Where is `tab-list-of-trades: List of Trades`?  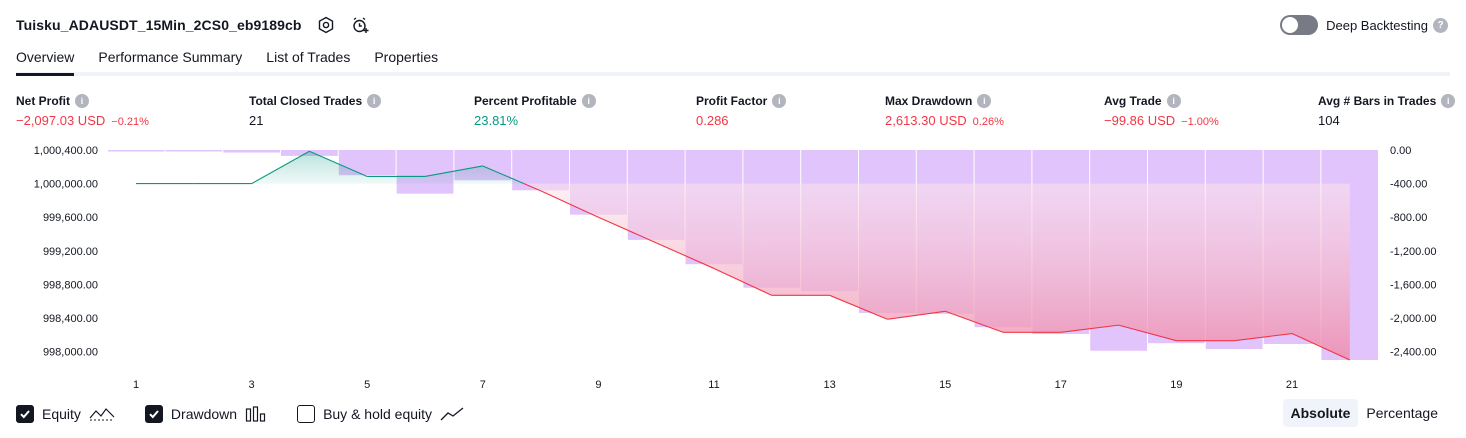
tab-list-of-trades: List of Trades is located at coordinates (308, 58).